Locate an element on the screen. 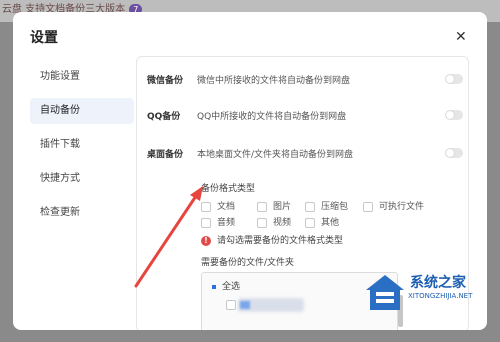 The image size is (500, 342). site-watermark: 系统之家 XITONGZHIJIA.NET is located at coordinates (430, 306).